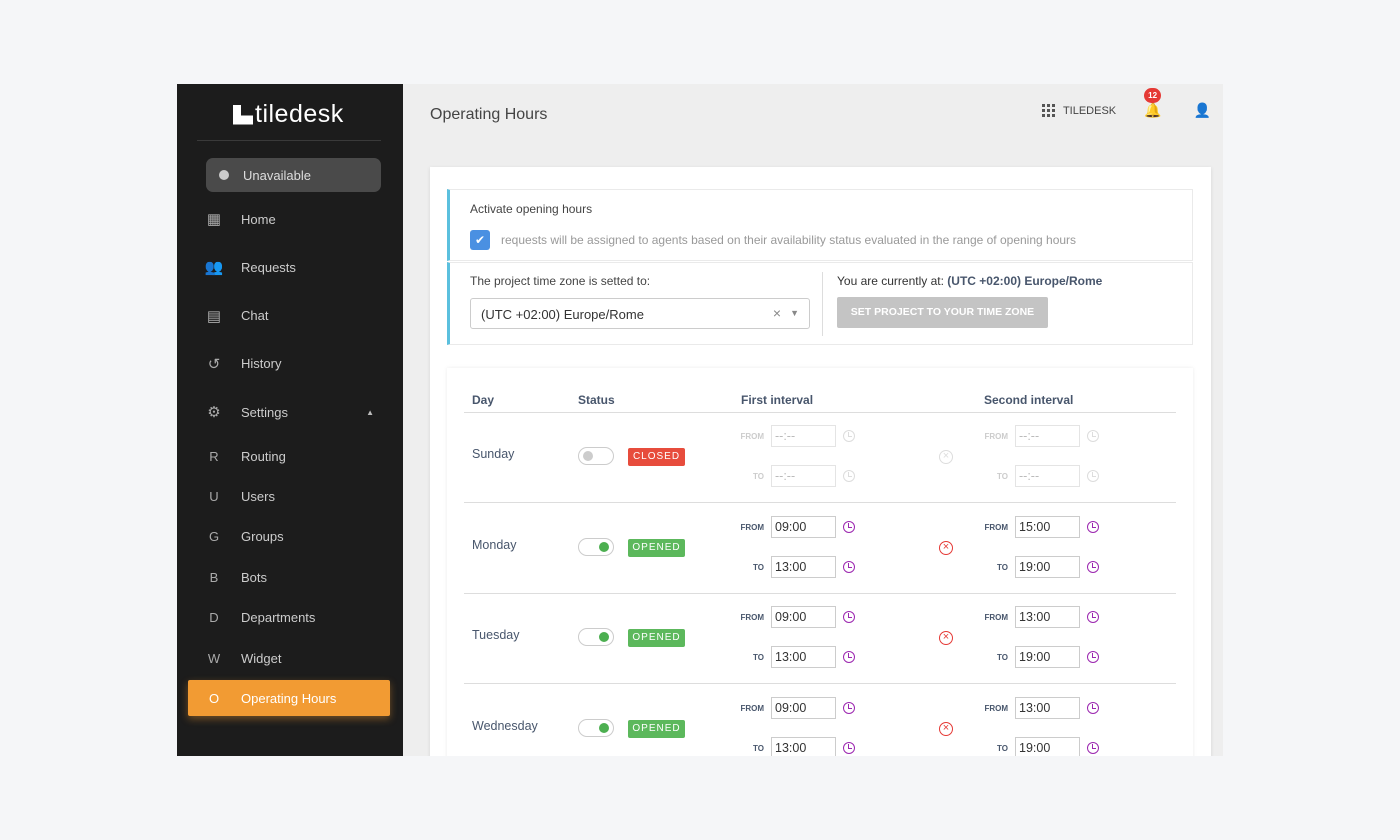 The image size is (1400, 840). What do you see at coordinates (299, 114) in the screenshot?
I see `logo-text: tiledesk` at bounding box center [299, 114].